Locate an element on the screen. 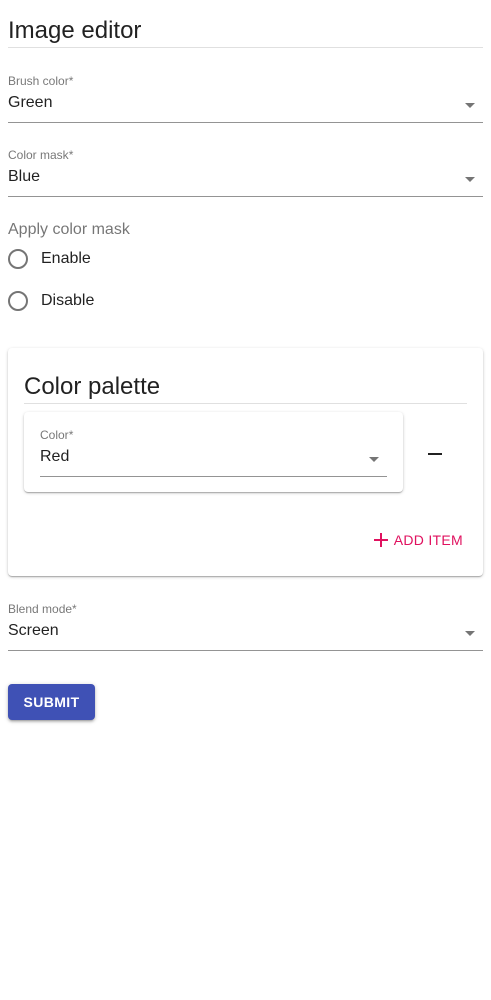 This screenshot has height=1000, width=491. palette-item-card: Color* Red is located at coordinates (213, 452).